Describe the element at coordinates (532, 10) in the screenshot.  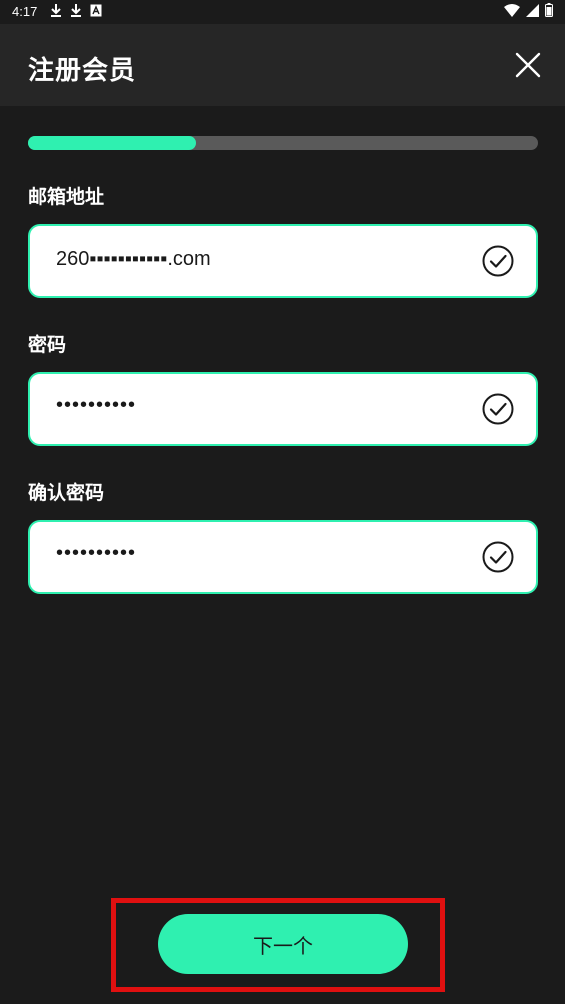
I see `signal-icon` at that location.